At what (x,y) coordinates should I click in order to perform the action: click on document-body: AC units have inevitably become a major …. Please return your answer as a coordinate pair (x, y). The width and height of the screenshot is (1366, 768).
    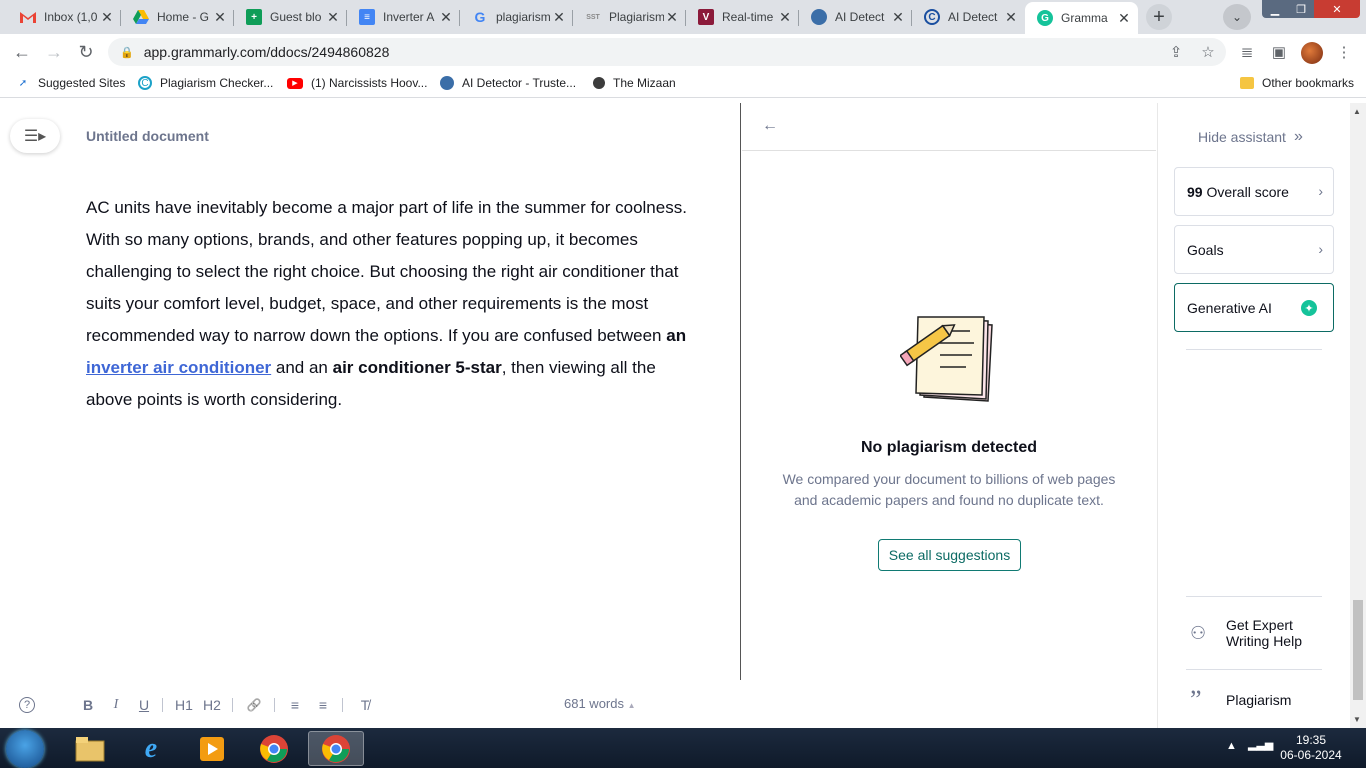
    Looking at the image, I should click on (393, 304).